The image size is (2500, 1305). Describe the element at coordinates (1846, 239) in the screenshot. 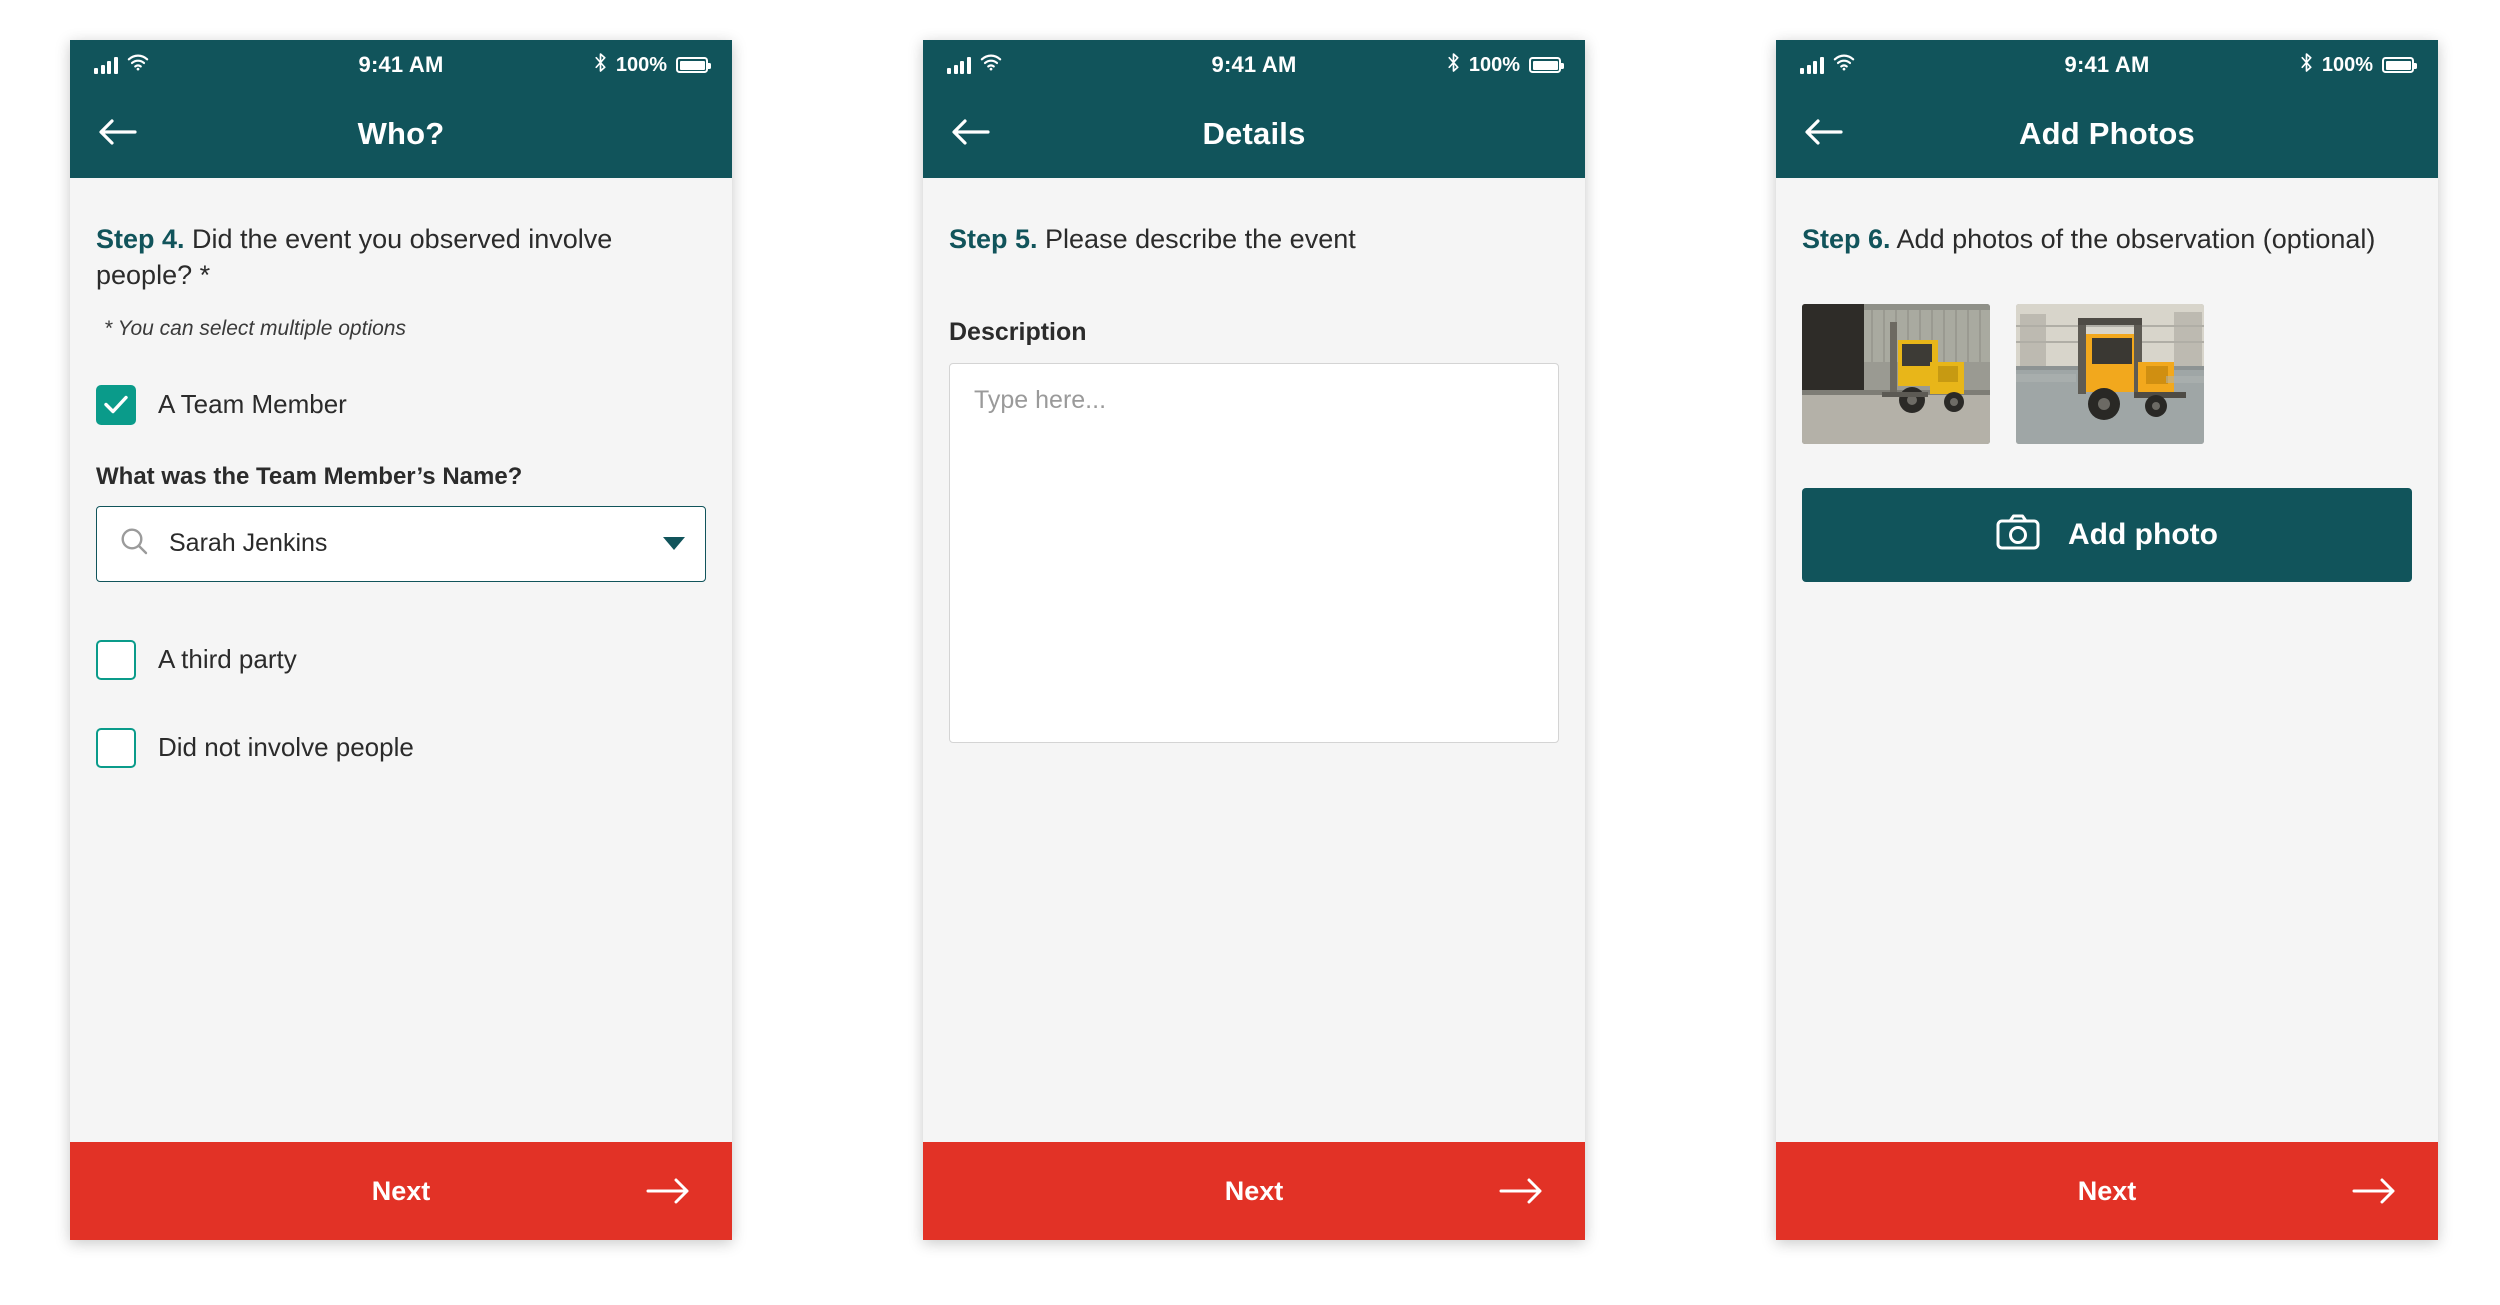

I see `step-number: Step 6.` at that location.